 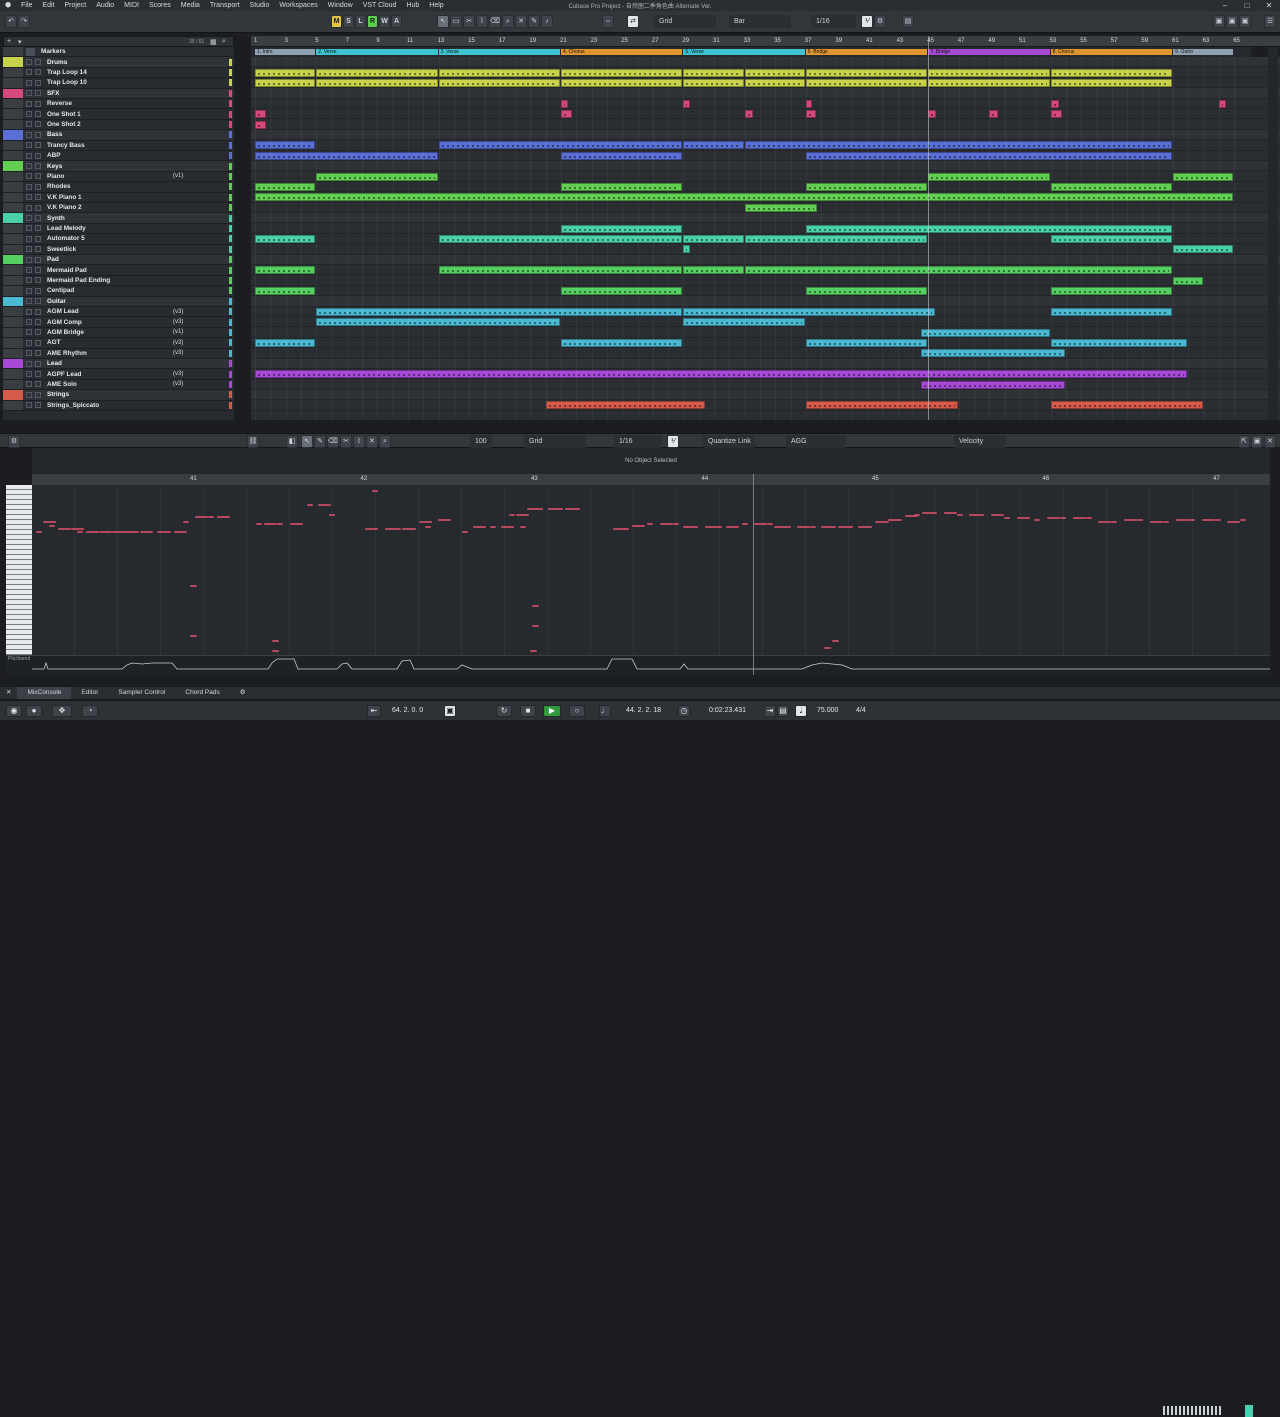 I want to click on left-locator-value: 64. 2. 0. 0, so click(x=407, y=711).